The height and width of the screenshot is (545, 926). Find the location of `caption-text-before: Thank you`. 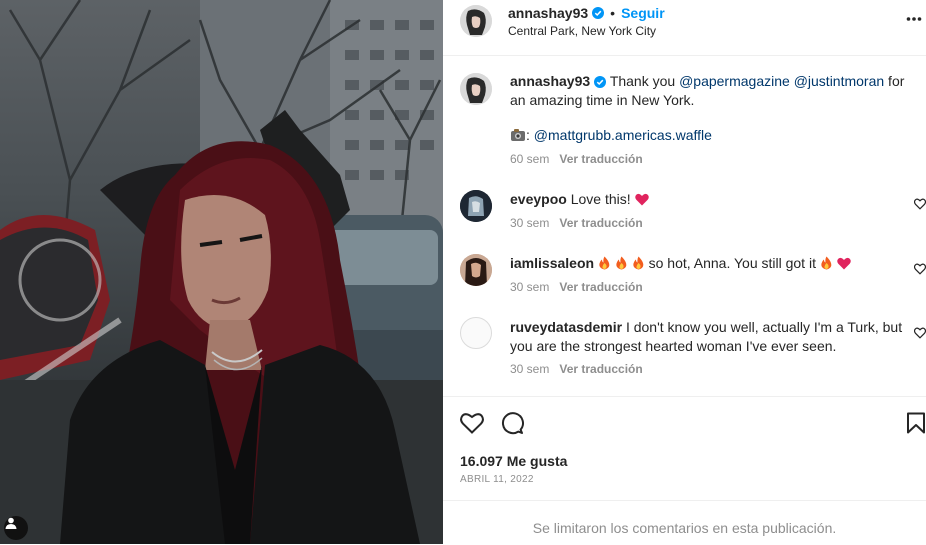

caption-text-before: Thank you is located at coordinates (644, 81).